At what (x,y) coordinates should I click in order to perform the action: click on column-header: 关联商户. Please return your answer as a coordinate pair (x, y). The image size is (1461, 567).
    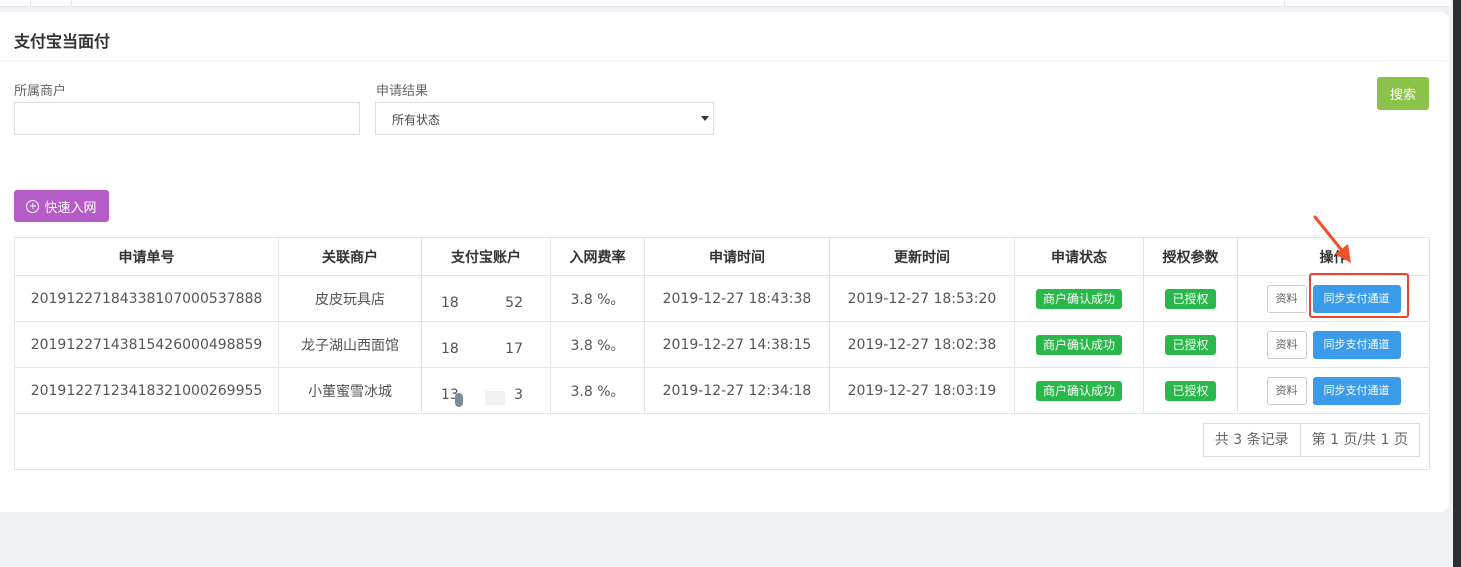
    Looking at the image, I should click on (350, 256).